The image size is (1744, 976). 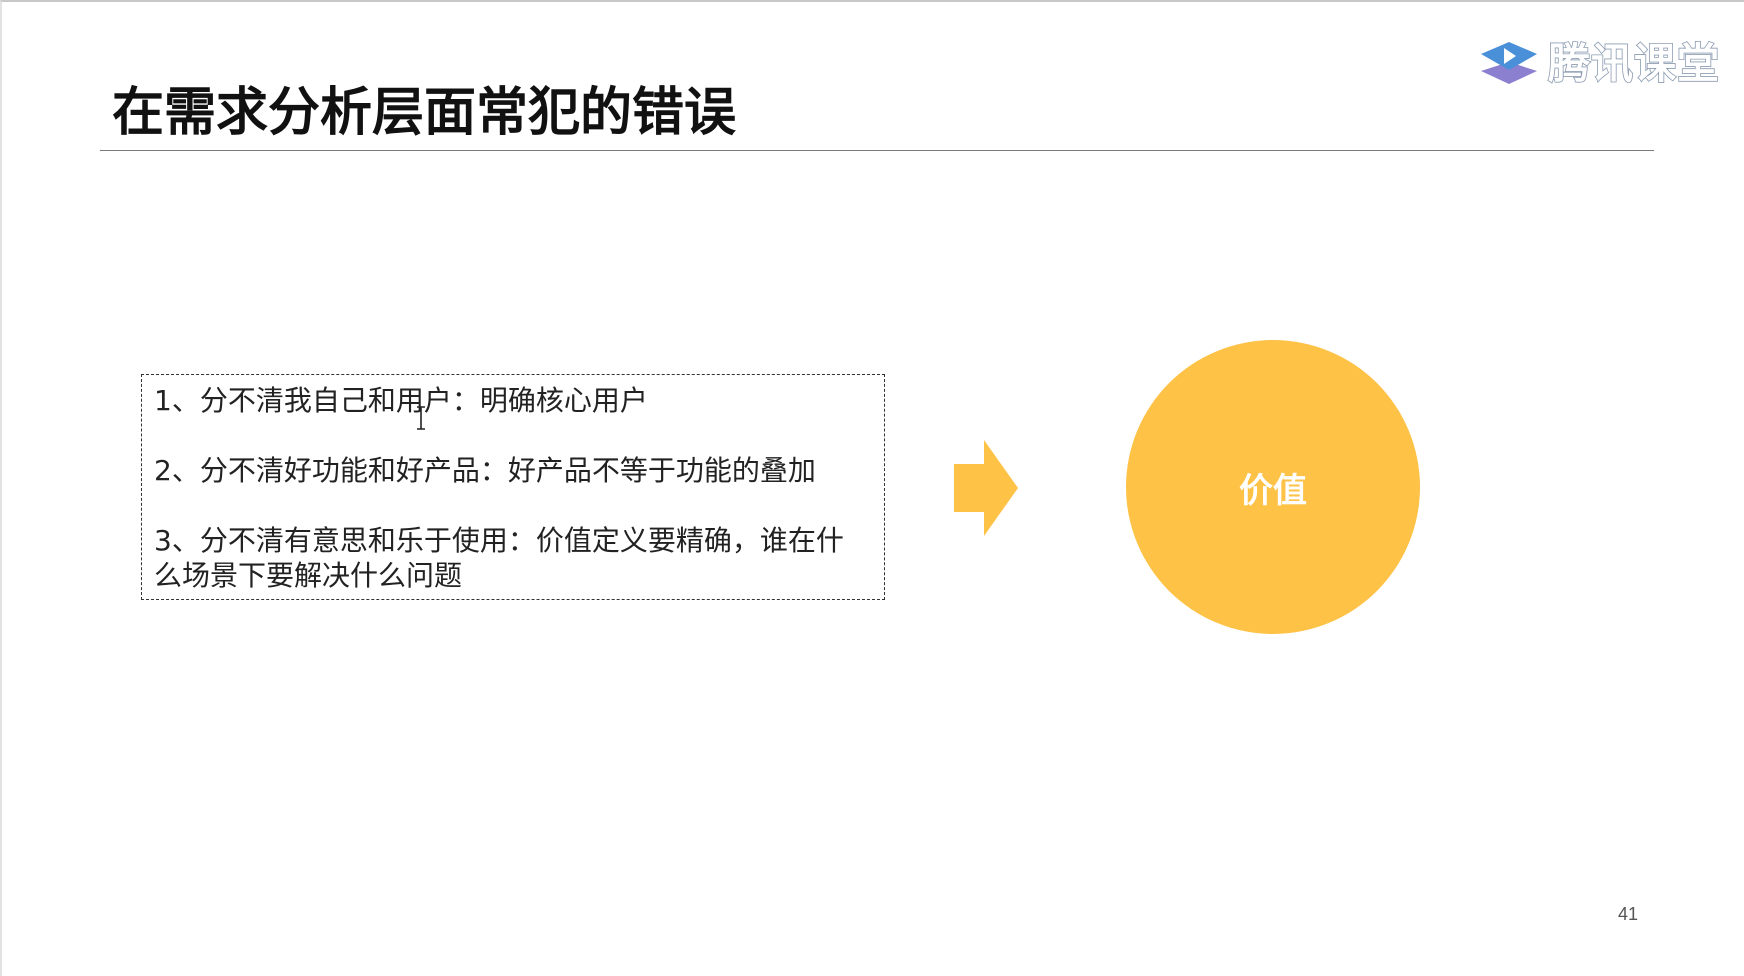 What do you see at coordinates (986, 488) in the screenshot?
I see `right-arrow-icon` at bounding box center [986, 488].